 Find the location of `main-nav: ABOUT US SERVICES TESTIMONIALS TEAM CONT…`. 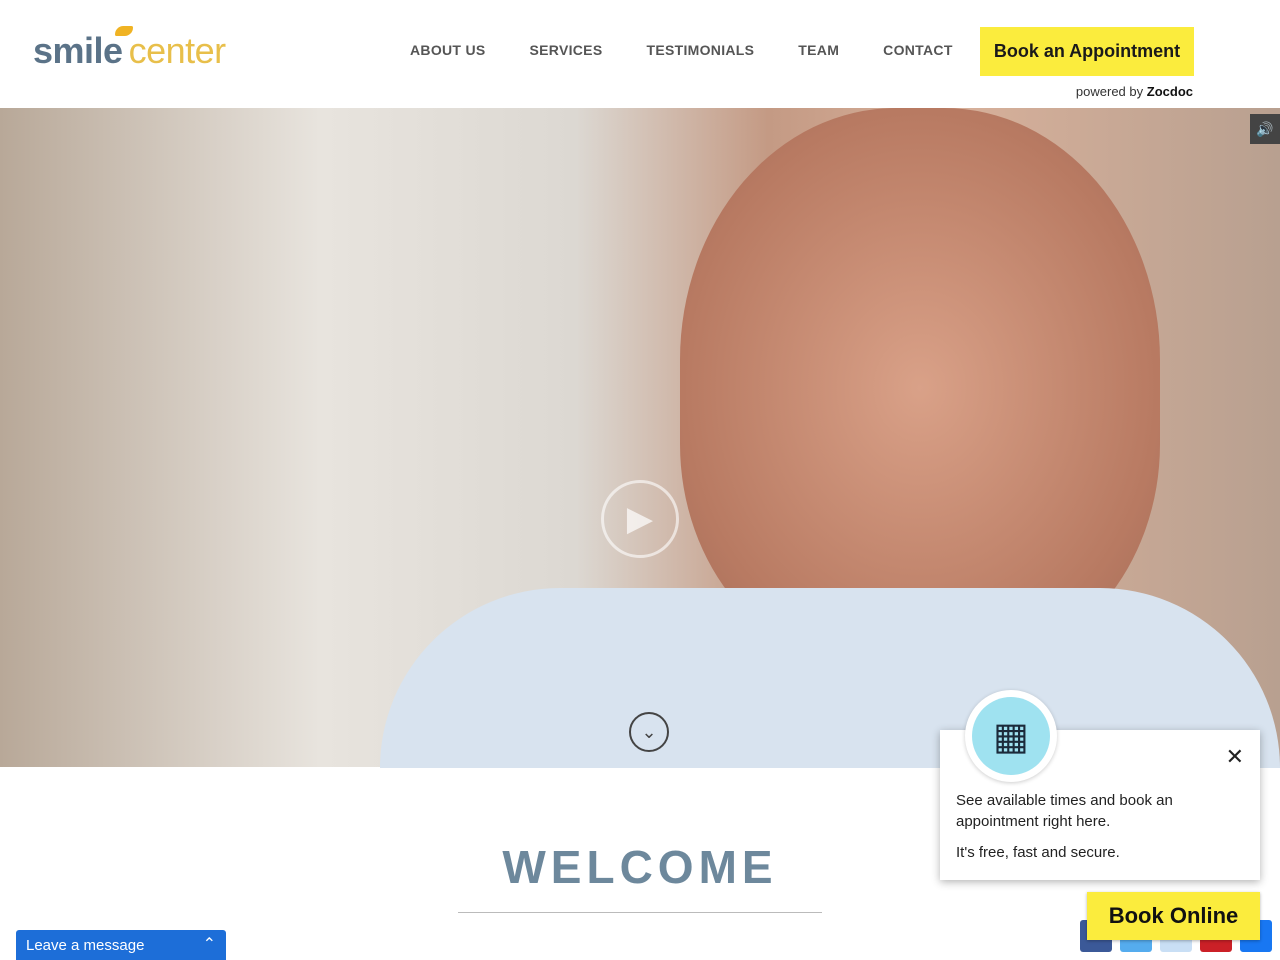

main-nav: ABOUT US SERVICES TESTIMONIALS TEAM CONT… is located at coordinates (681, 50).